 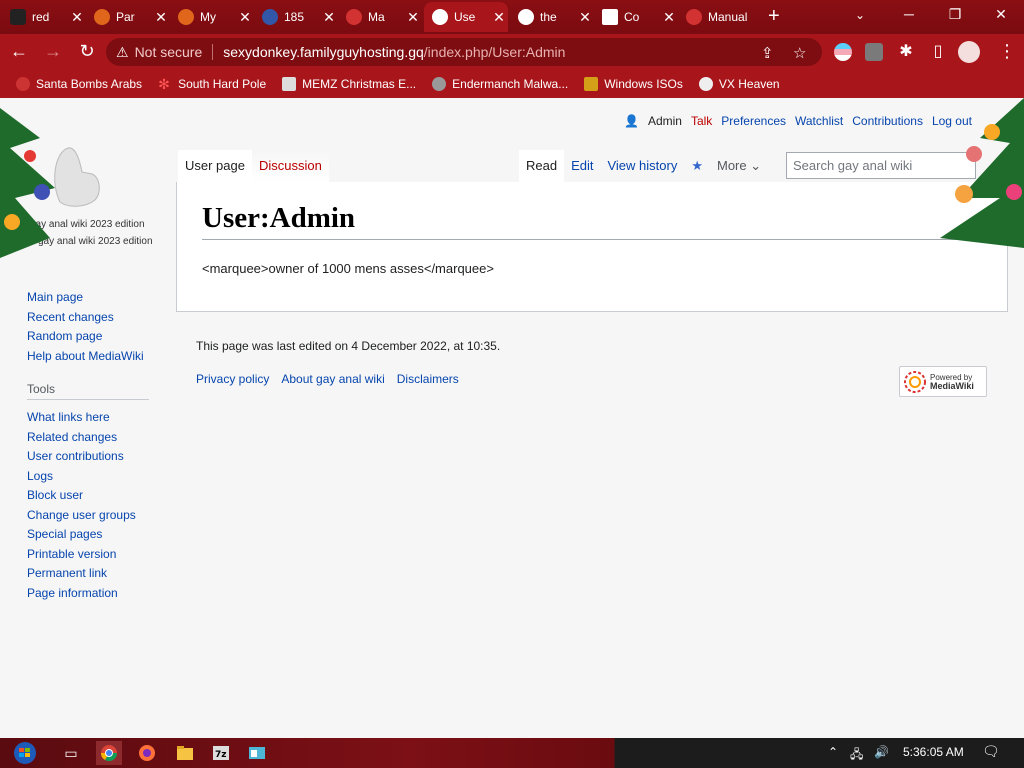 I want to click on restore-icon: ❐, so click(x=955, y=14).